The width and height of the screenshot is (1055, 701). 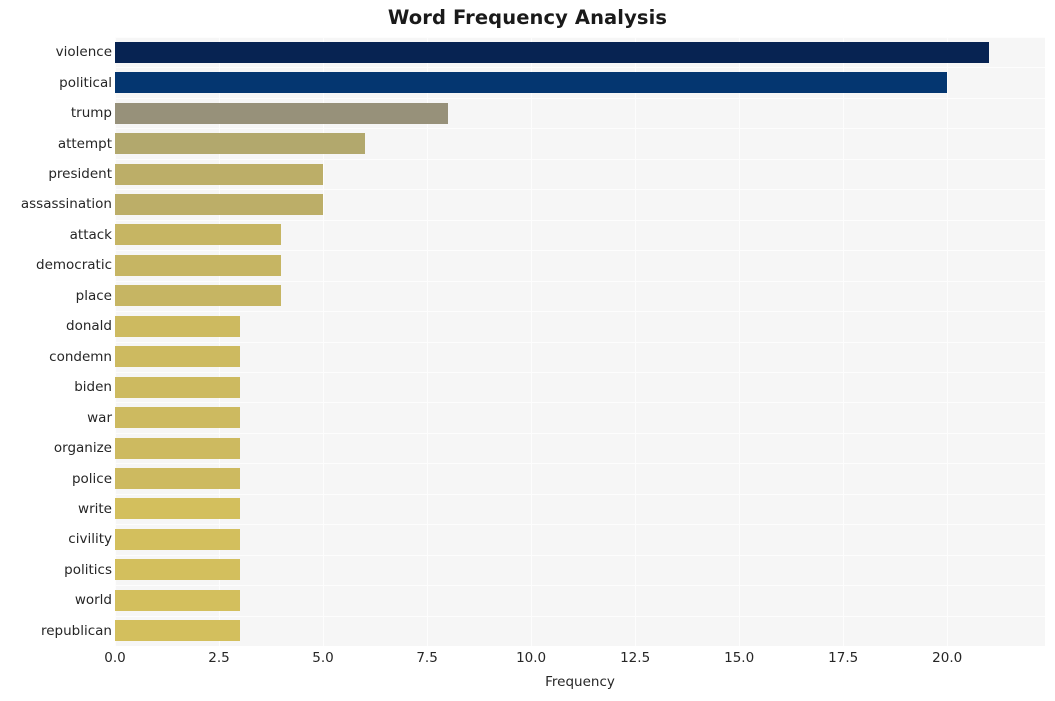 What do you see at coordinates (99, 417) in the screenshot?
I see `y-tick-label: war` at bounding box center [99, 417].